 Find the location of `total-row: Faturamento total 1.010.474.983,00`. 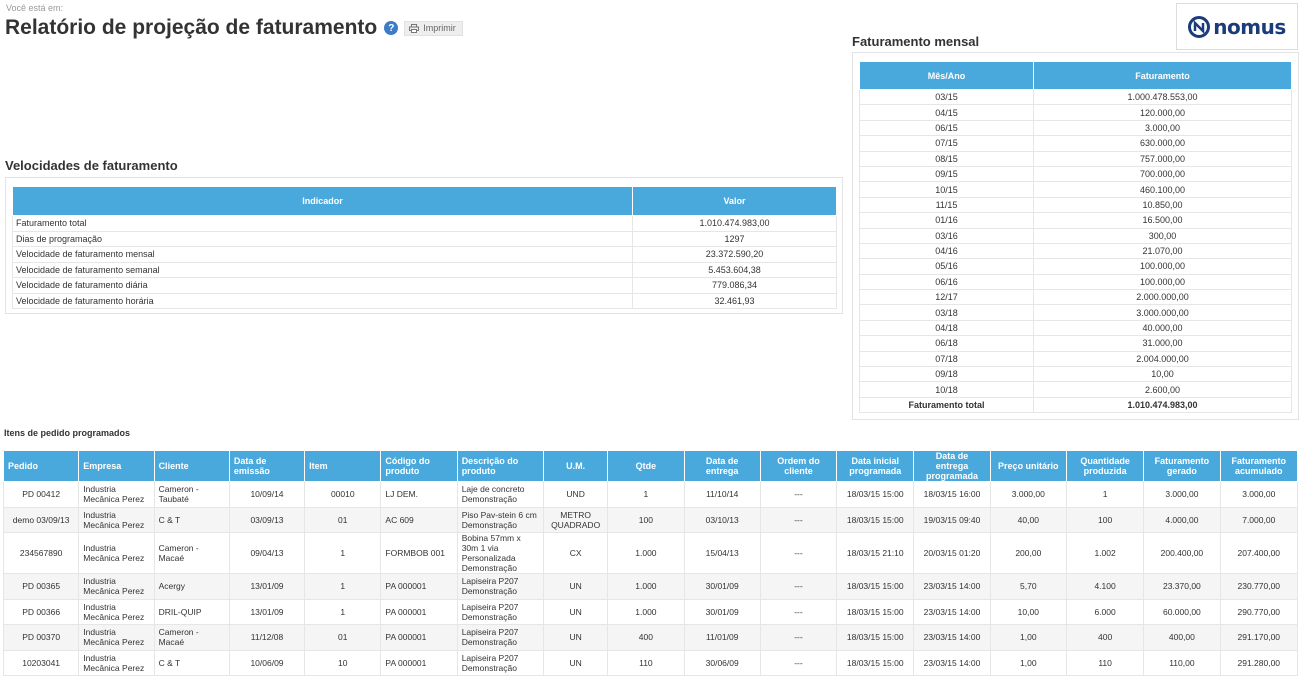

total-row: Faturamento total 1.010.474.983,00 is located at coordinates (1075, 405).